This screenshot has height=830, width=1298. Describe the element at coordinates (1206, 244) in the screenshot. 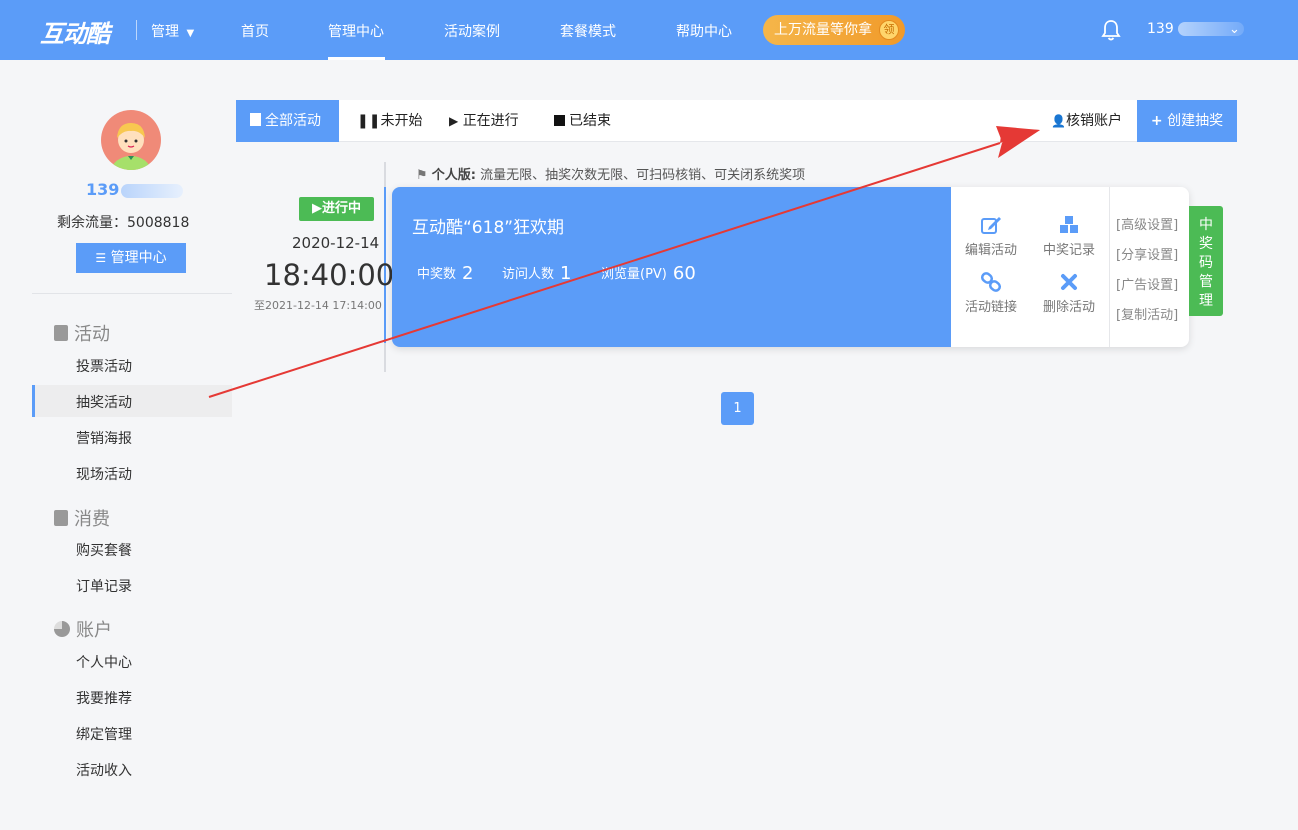

I see `prize-code-char: 奖` at that location.